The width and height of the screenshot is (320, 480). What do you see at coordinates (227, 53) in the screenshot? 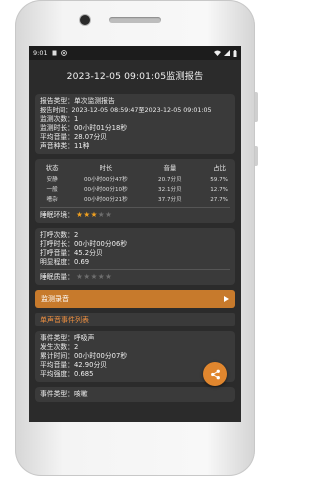
I see `signal-icon` at bounding box center [227, 53].